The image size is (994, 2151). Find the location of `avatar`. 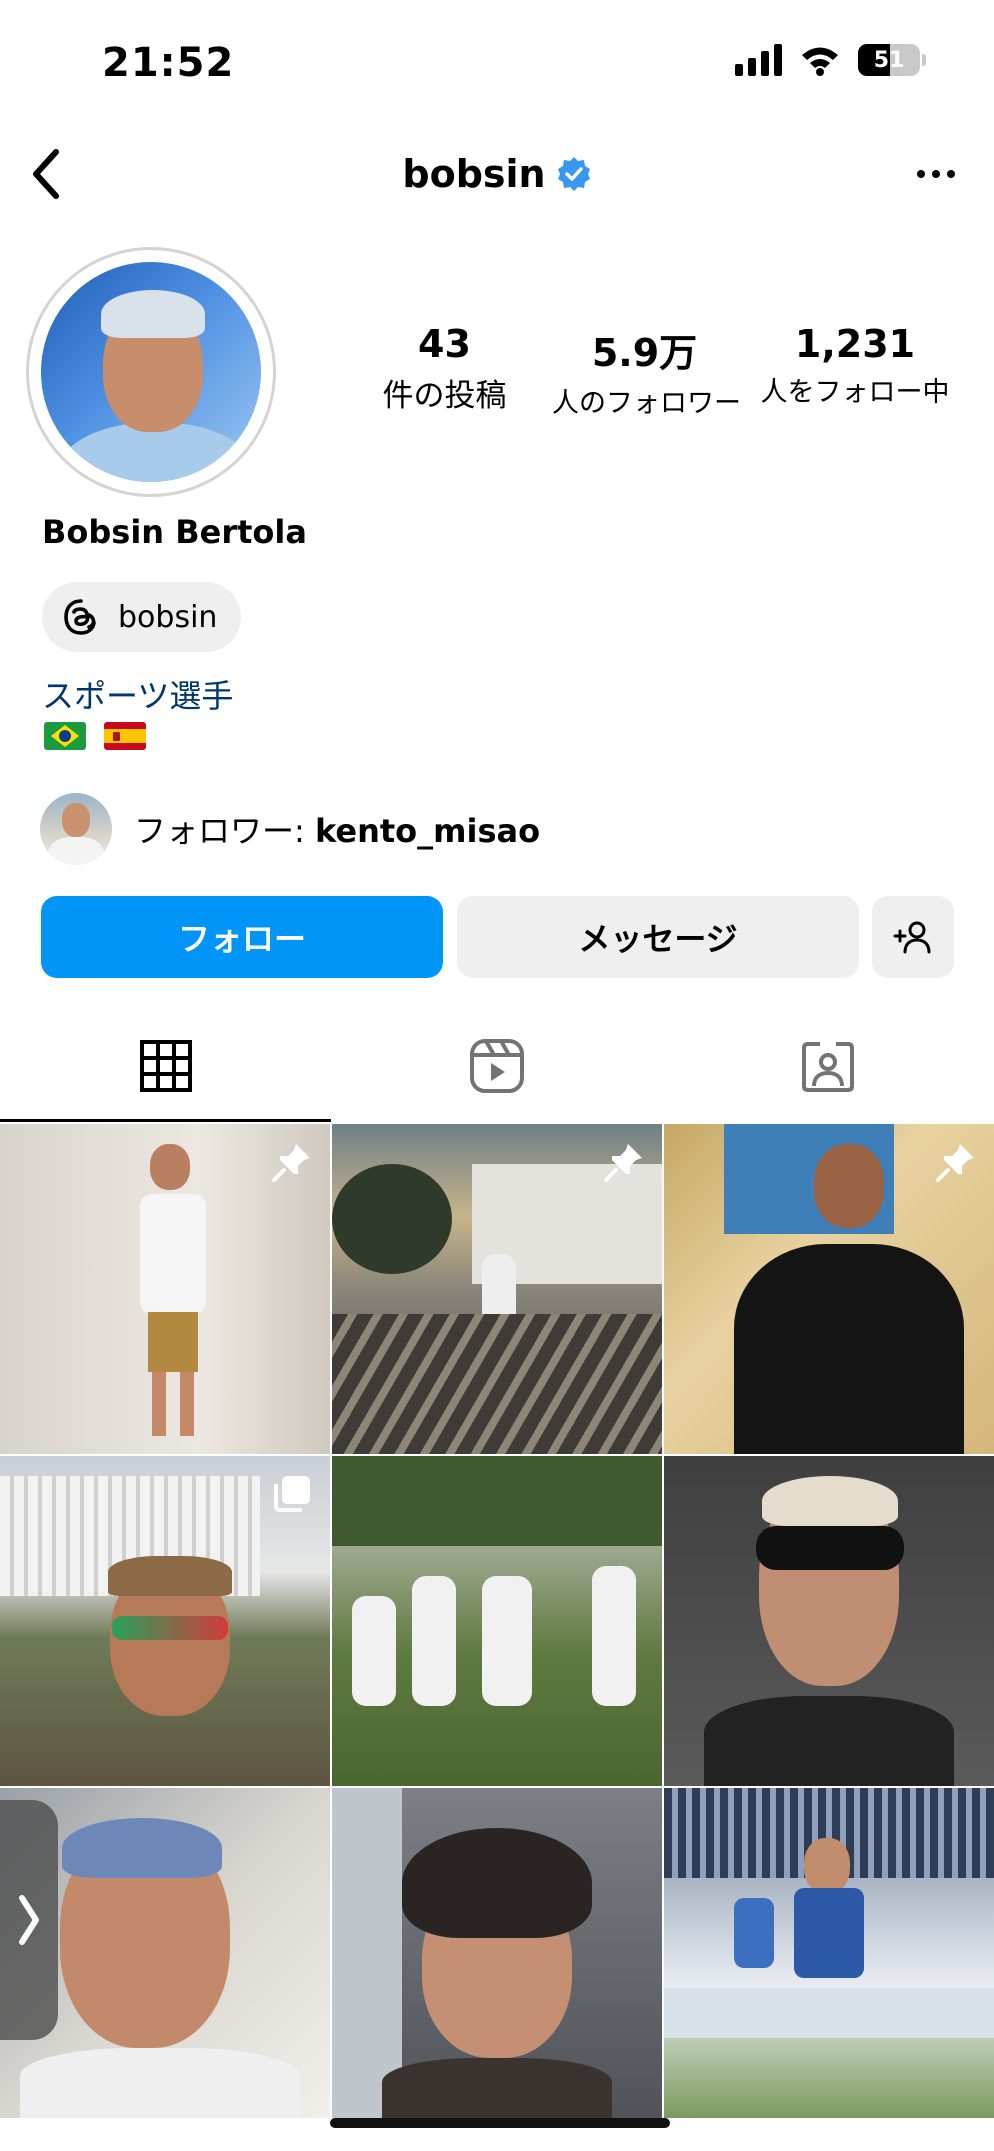

avatar is located at coordinates (151, 372).